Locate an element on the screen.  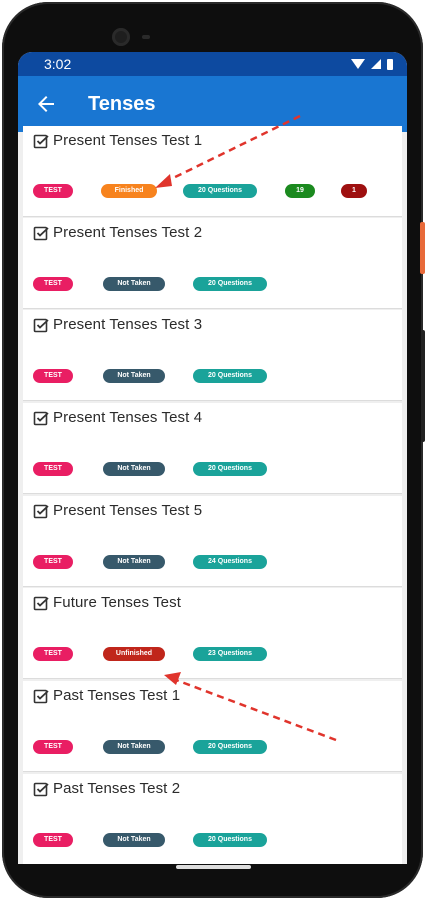
questions-badge: 24 Questions is located at coordinates (230, 562).